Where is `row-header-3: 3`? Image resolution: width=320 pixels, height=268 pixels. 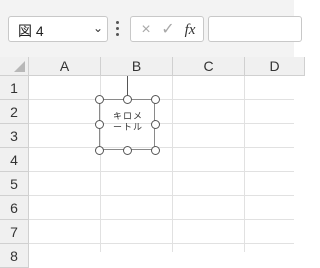 row-header-3: 3 is located at coordinates (14, 136).